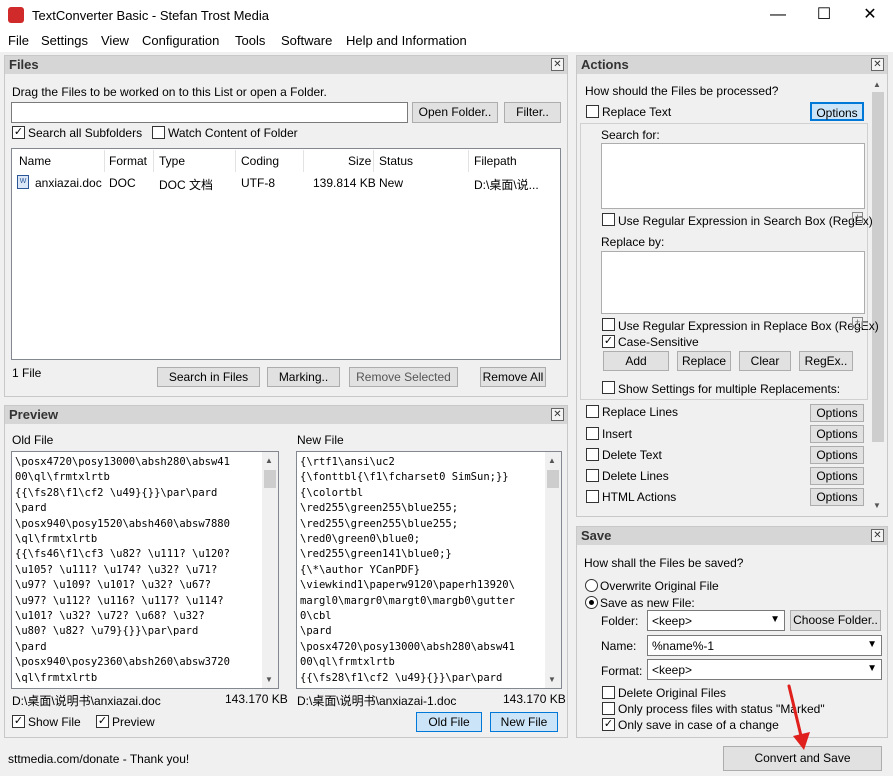 The height and width of the screenshot is (776, 893). I want to click on actions-panel-header: Actions ✕, so click(732, 65).